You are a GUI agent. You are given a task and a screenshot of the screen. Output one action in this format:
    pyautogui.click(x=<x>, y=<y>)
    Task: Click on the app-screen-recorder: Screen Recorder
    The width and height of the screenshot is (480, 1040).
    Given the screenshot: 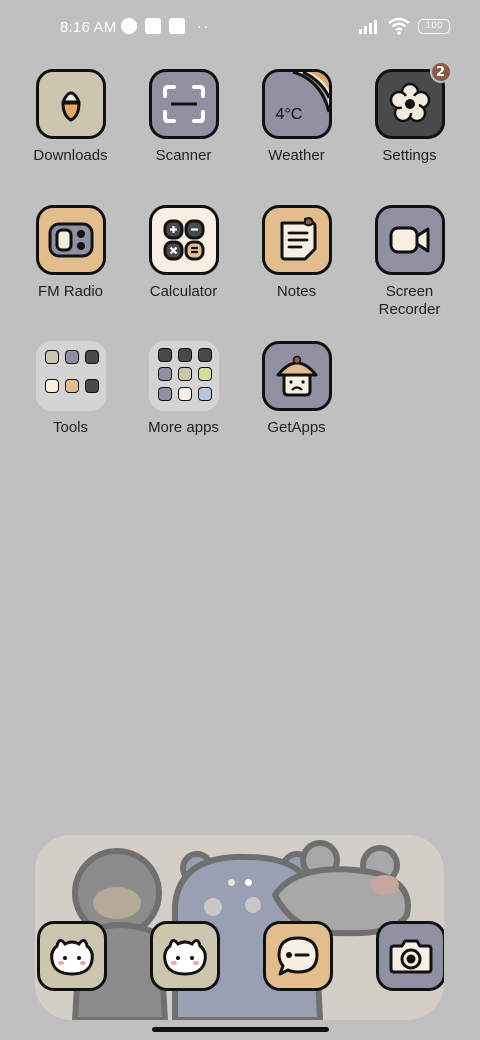 What is the action you would take?
    pyautogui.click(x=409, y=262)
    